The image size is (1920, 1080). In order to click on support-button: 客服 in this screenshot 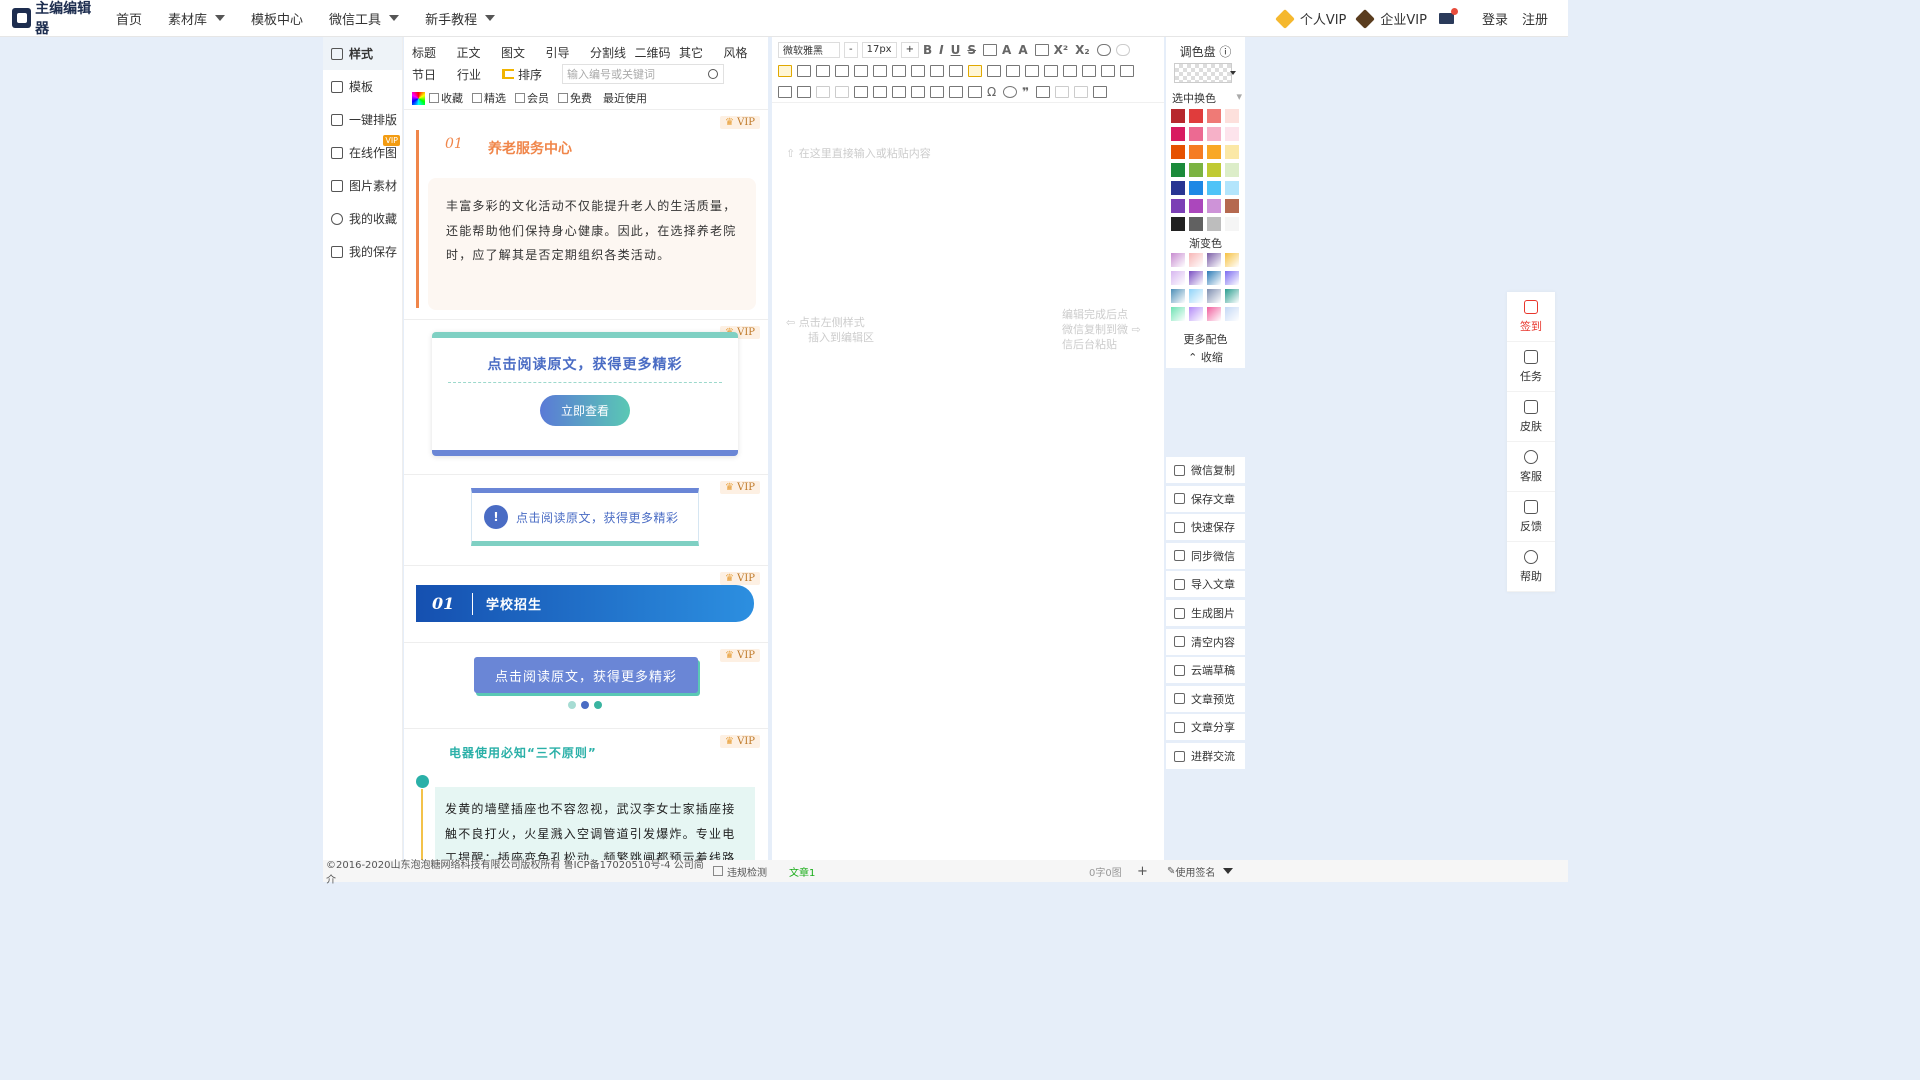, I will do `click(1531, 467)`.